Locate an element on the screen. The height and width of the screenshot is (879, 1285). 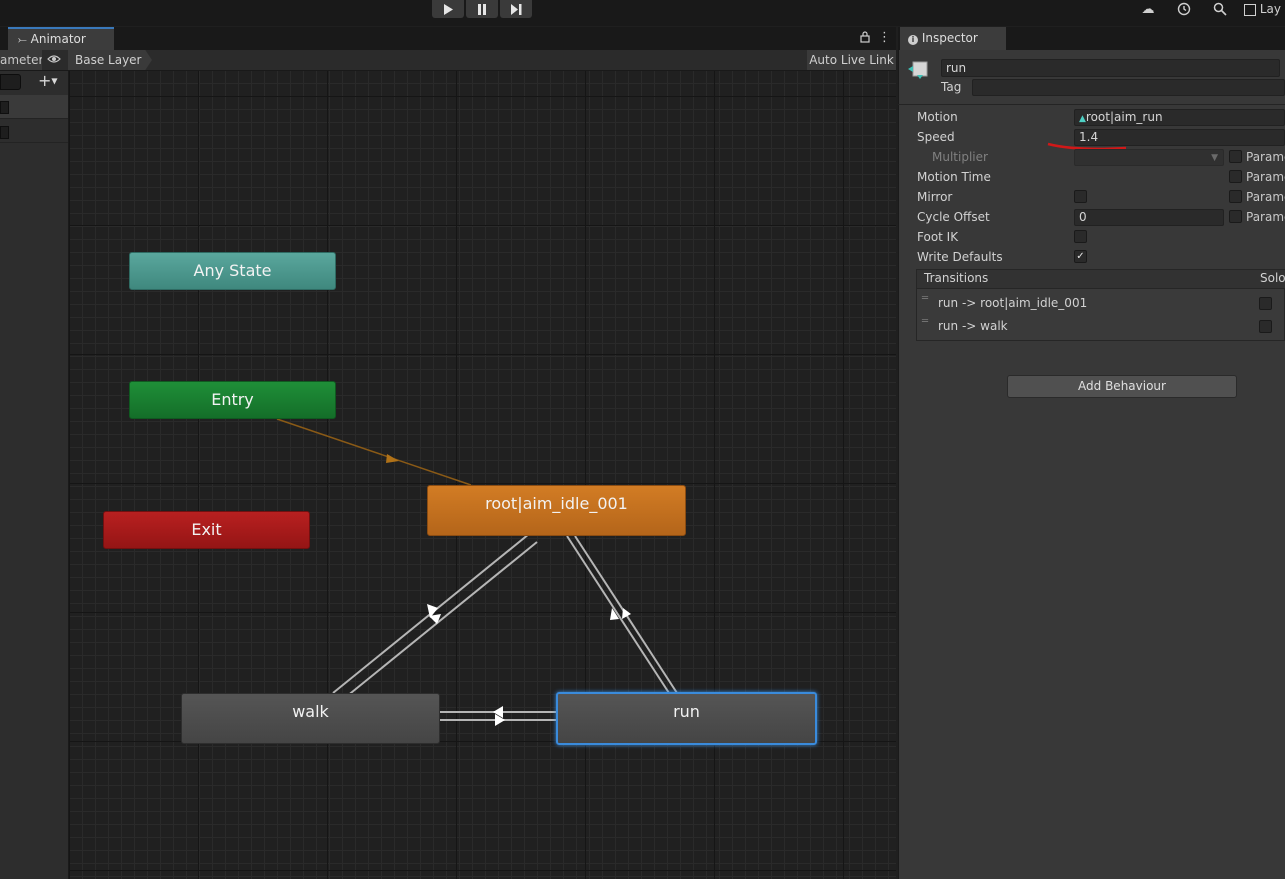
transition-lines is located at coordinates (477, 572).